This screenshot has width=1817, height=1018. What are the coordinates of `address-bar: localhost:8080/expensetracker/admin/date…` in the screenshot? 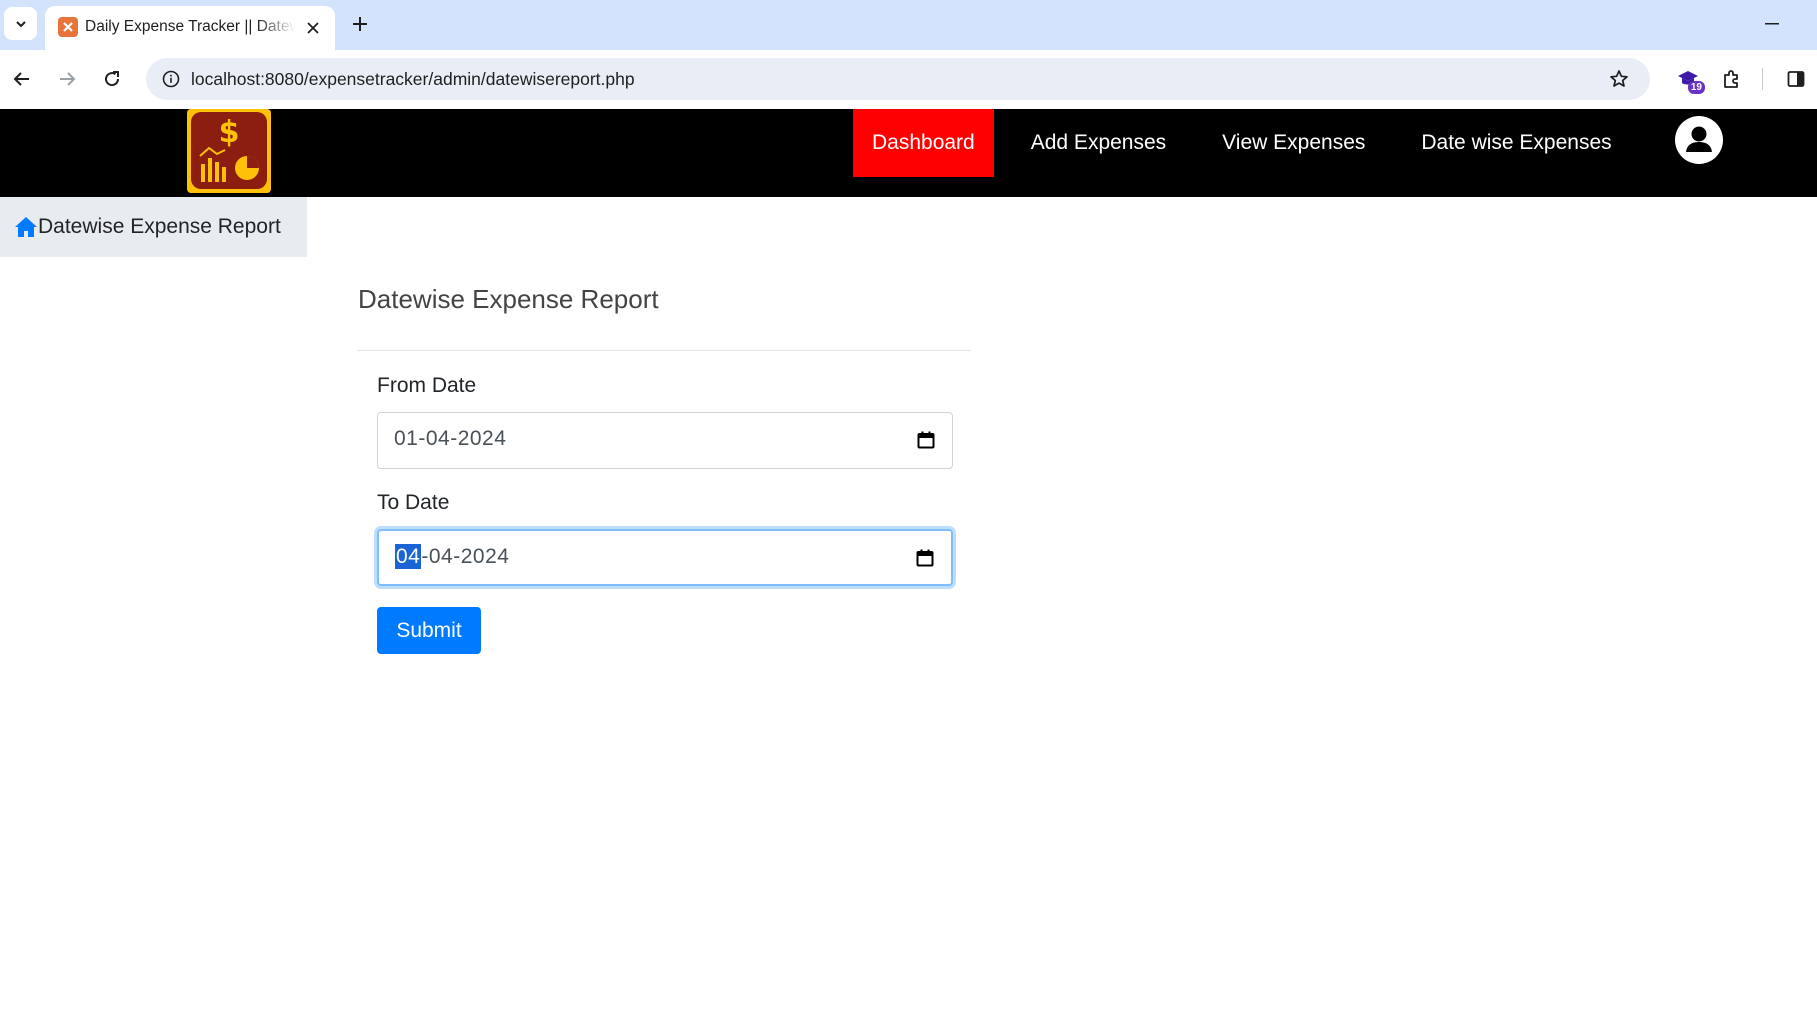 It's located at (898, 79).